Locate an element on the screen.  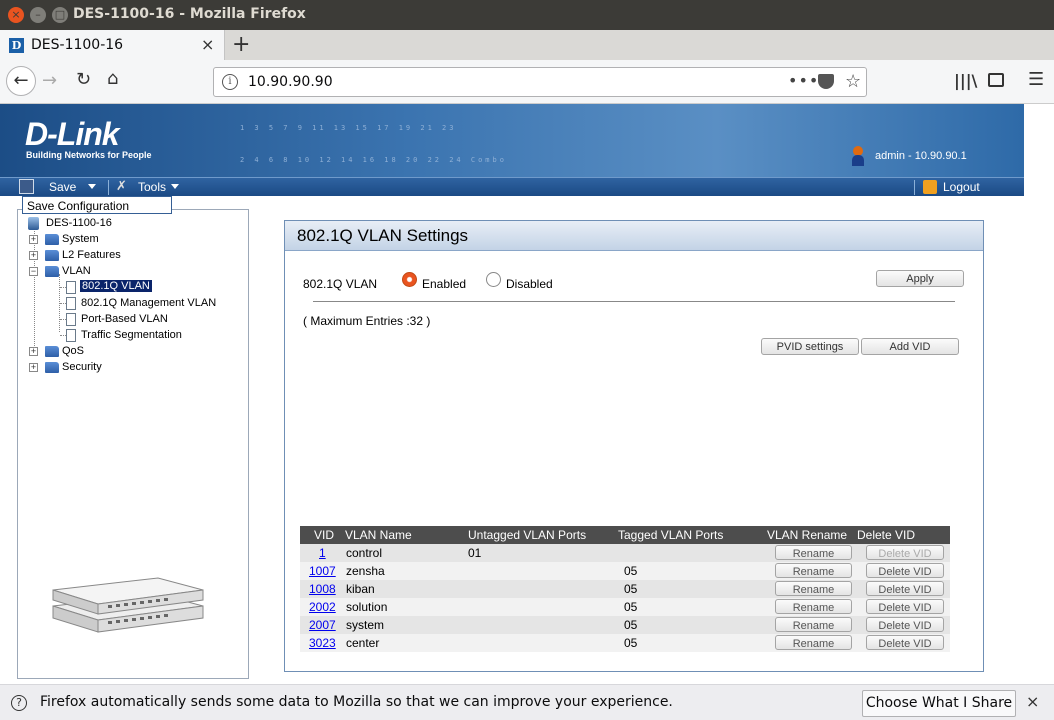
tree-root-label: DES-1100-16 is located at coordinates (79, 223).